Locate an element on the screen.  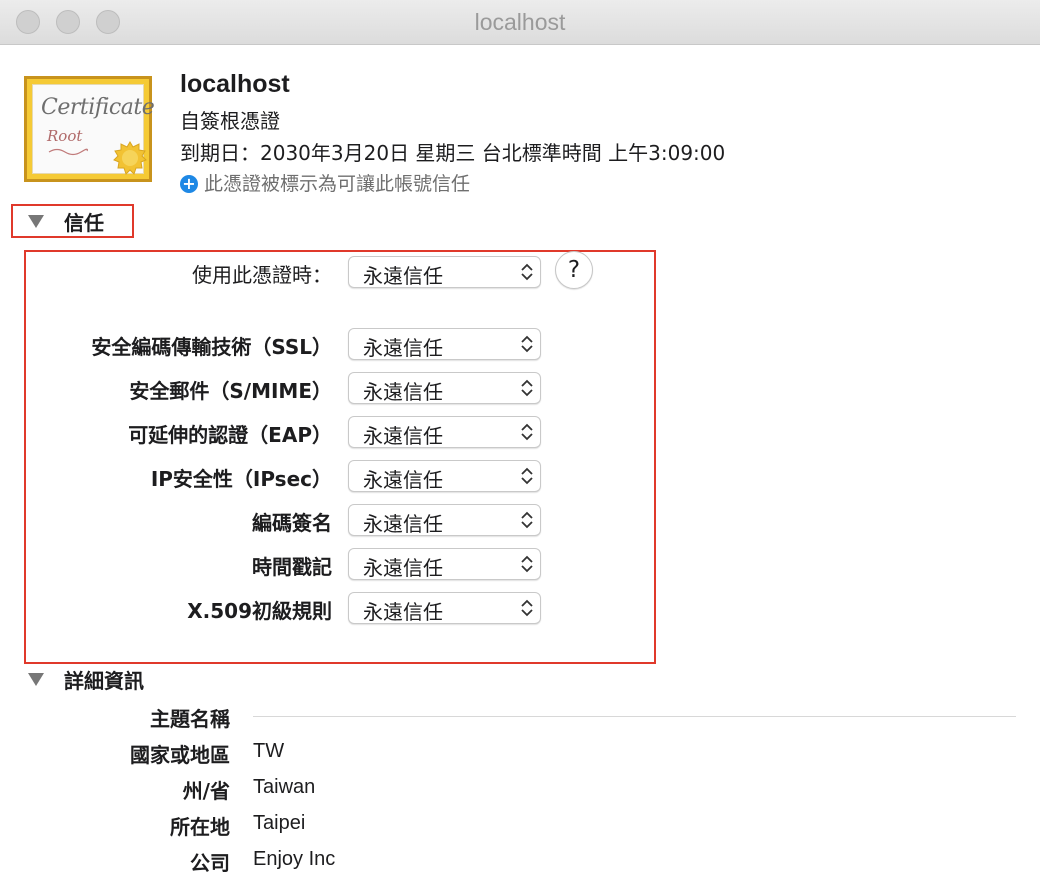
trust-popup-eap: 永遠信任 is located at coordinates (444, 432).